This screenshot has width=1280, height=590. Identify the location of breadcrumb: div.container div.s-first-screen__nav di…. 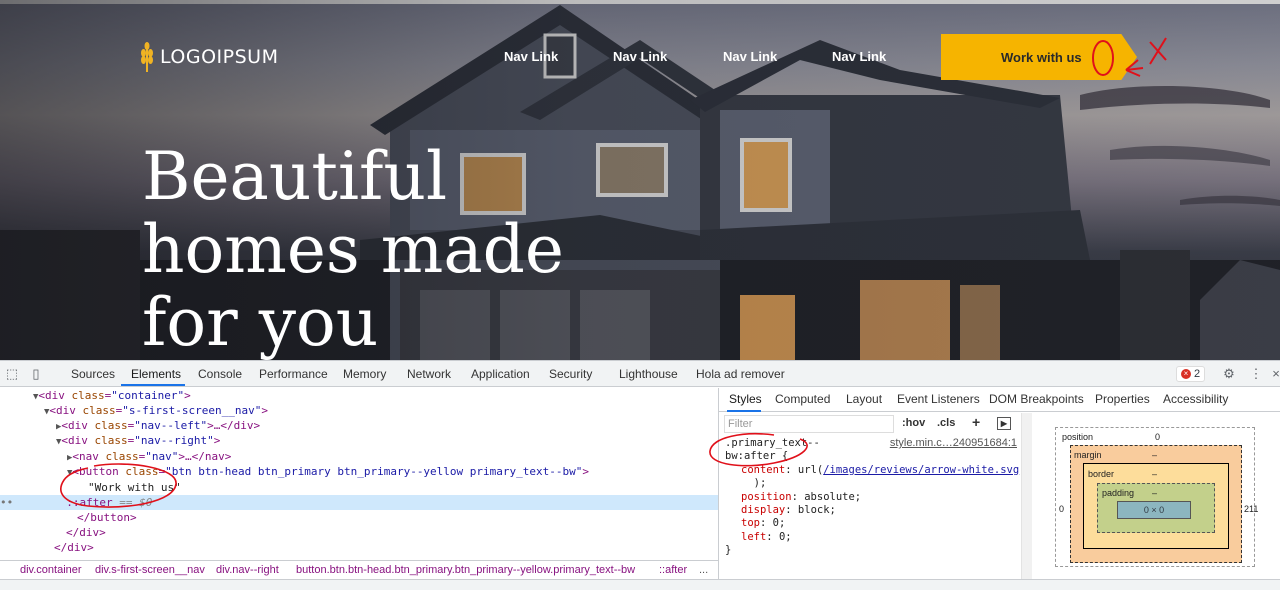
(359, 569).